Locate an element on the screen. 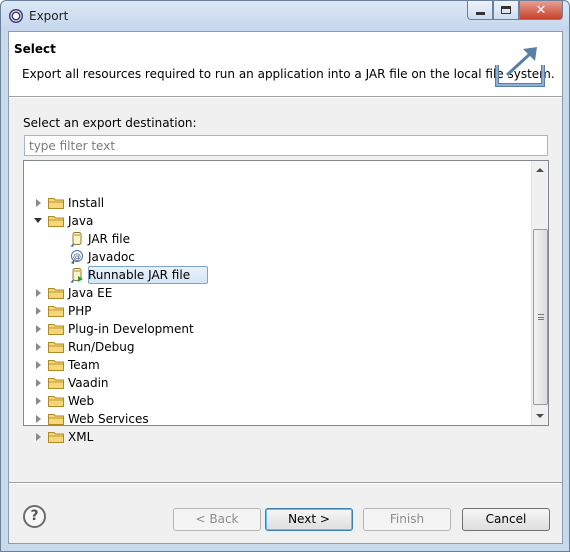 The width and height of the screenshot is (570, 552). banner-separator is located at coordinates (285, 97).